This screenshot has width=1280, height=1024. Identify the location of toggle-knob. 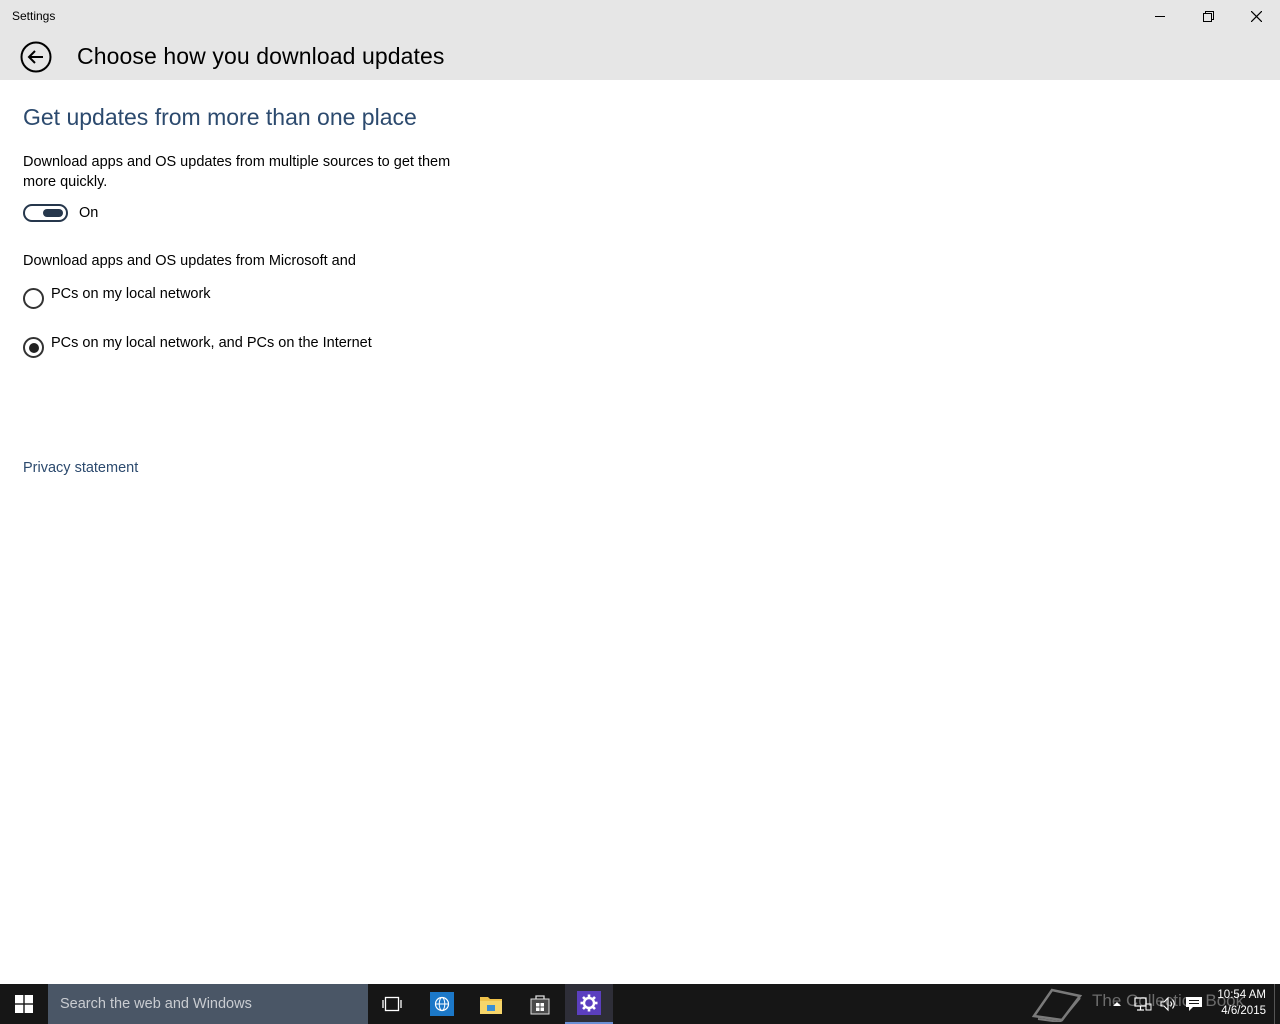
(53, 213).